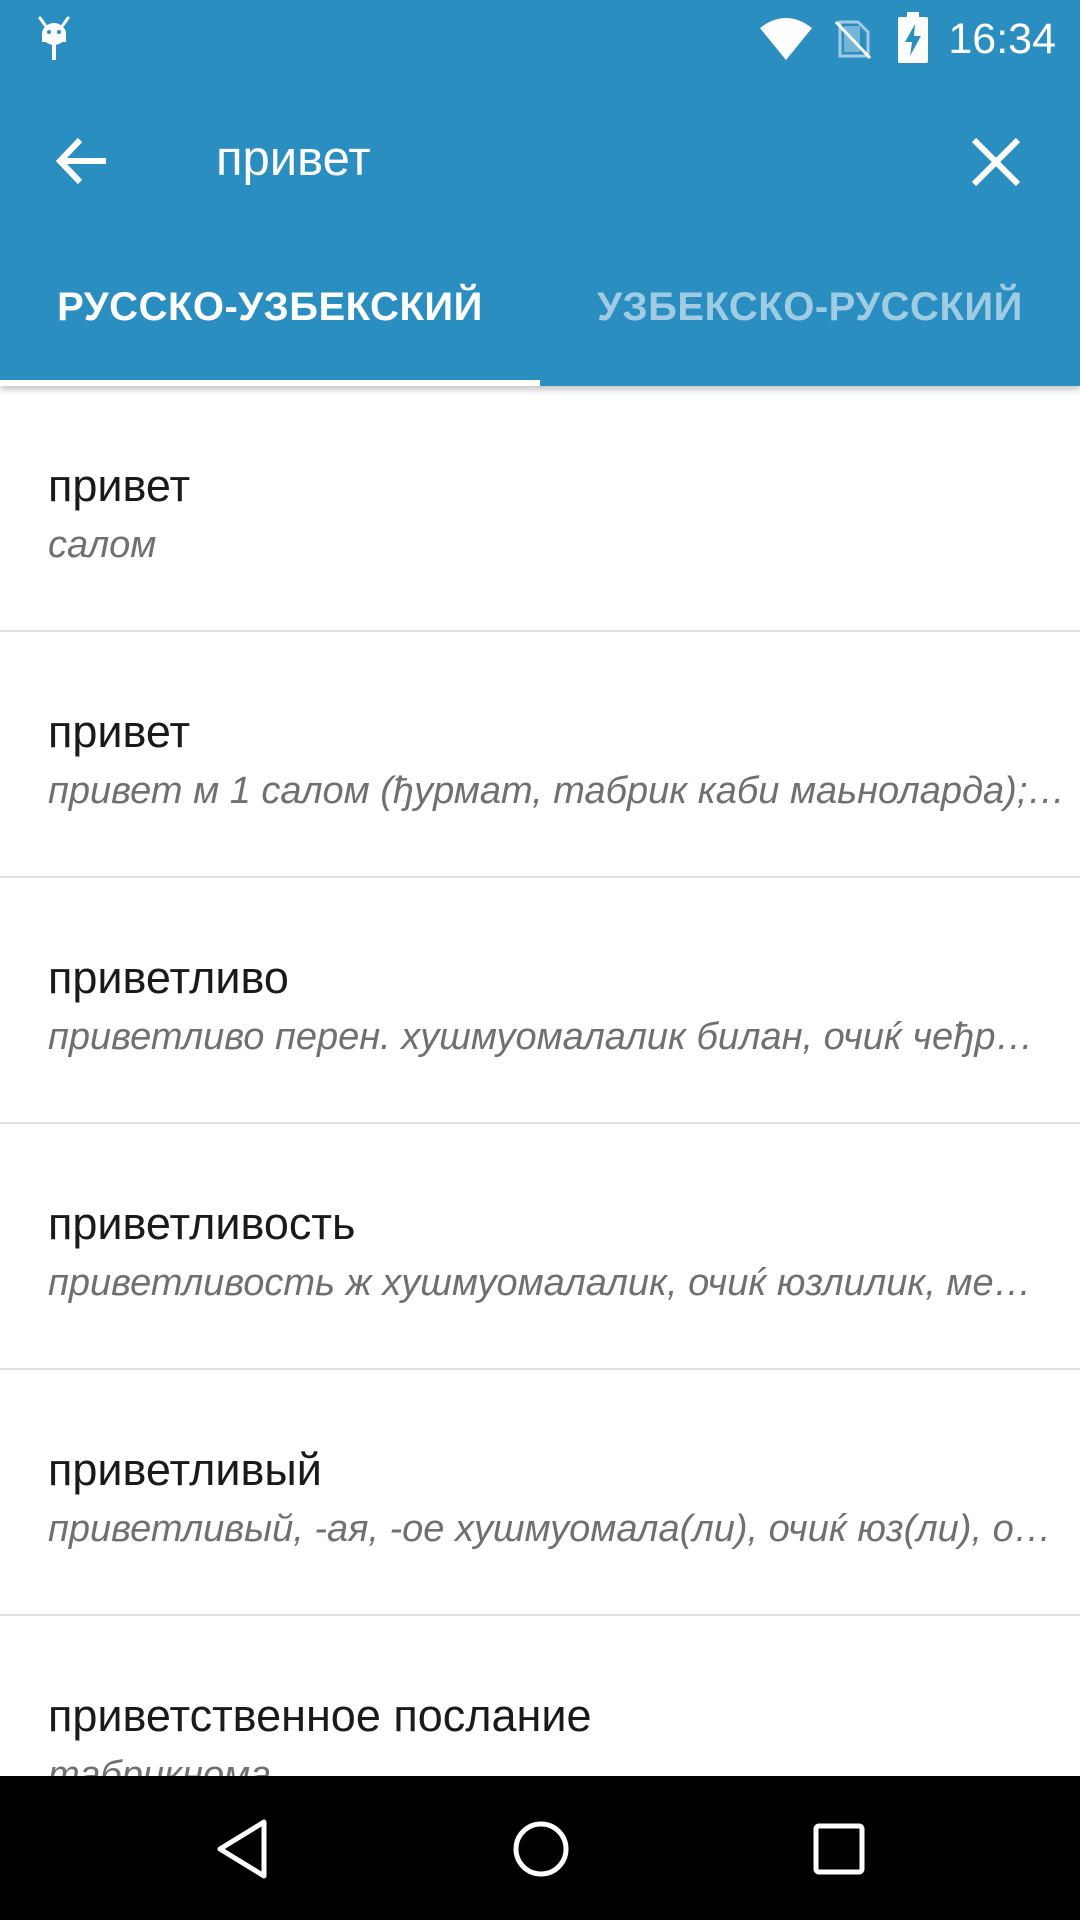 This screenshot has width=1080, height=1920. What do you see at coordinates (996, 162) in the screenshot?
I see `close-icon` at bounding box center [996, 162].